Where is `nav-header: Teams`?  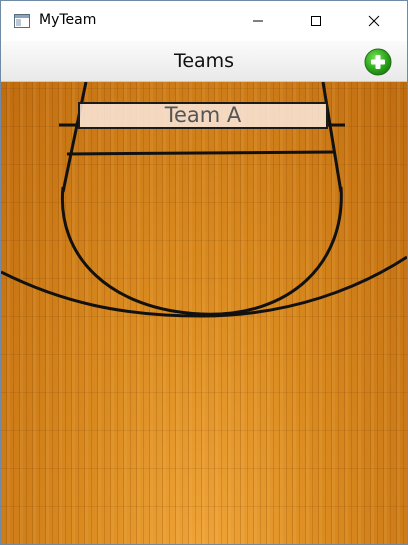 nav-header: Teams is located at coordinates (204, 61).